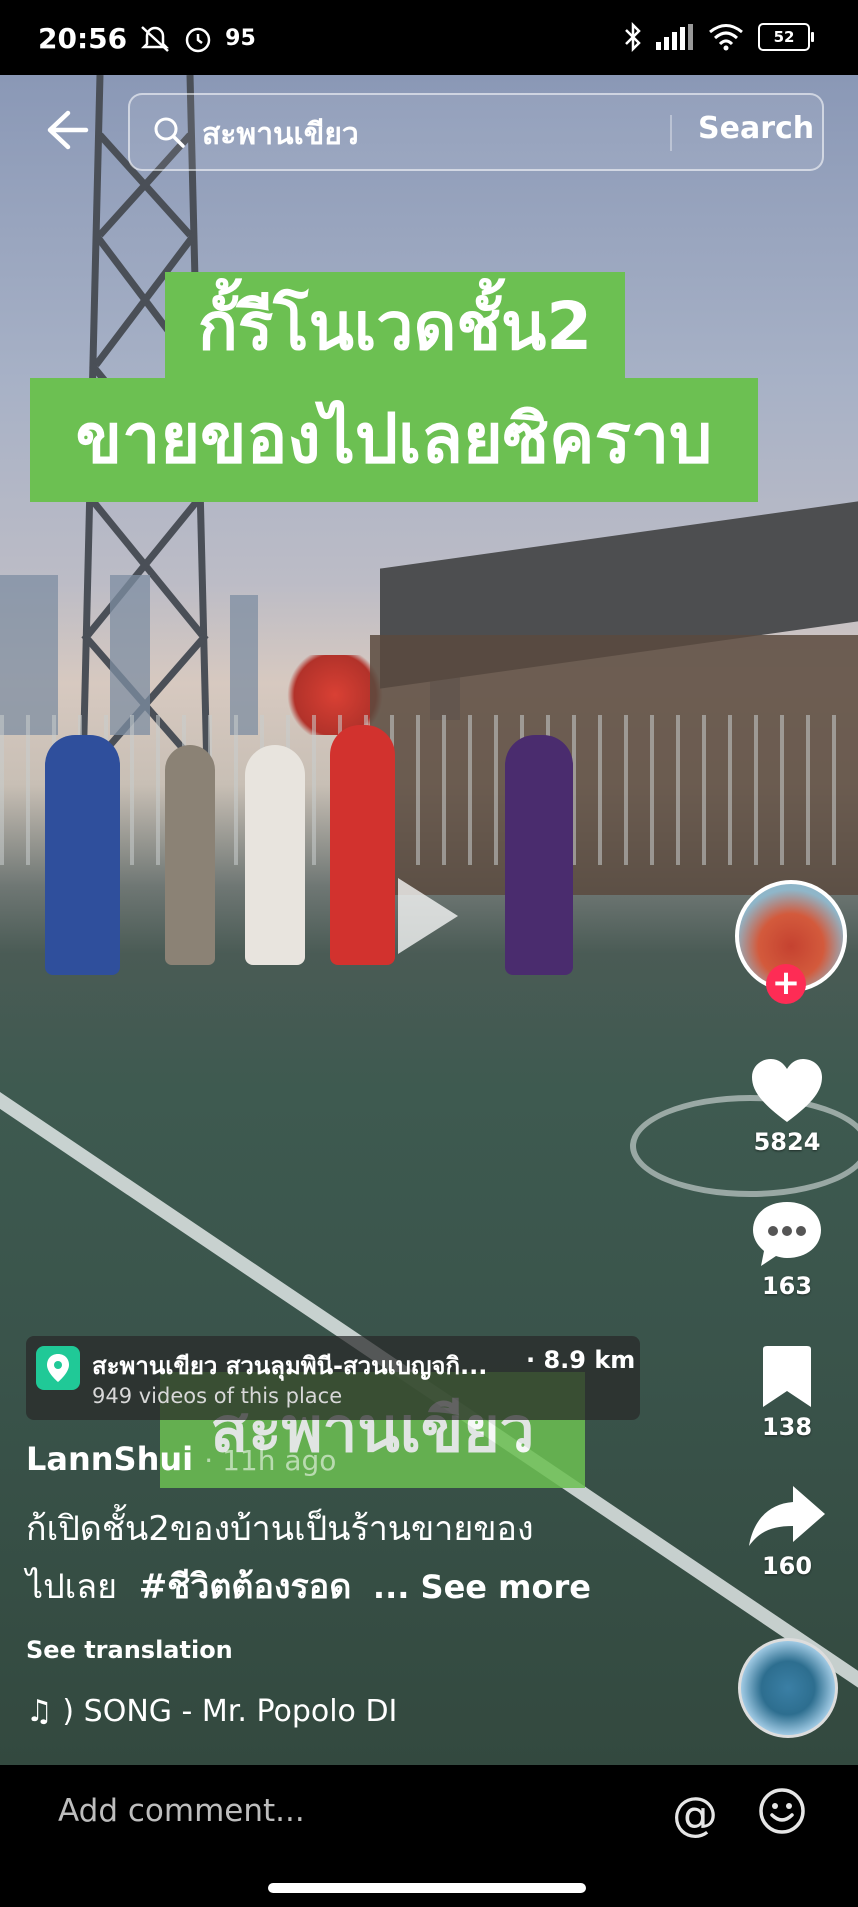 The width and height of the screenshot is (858, 1907). I want to click on bookmark-count: 138, so click(787, 1427).